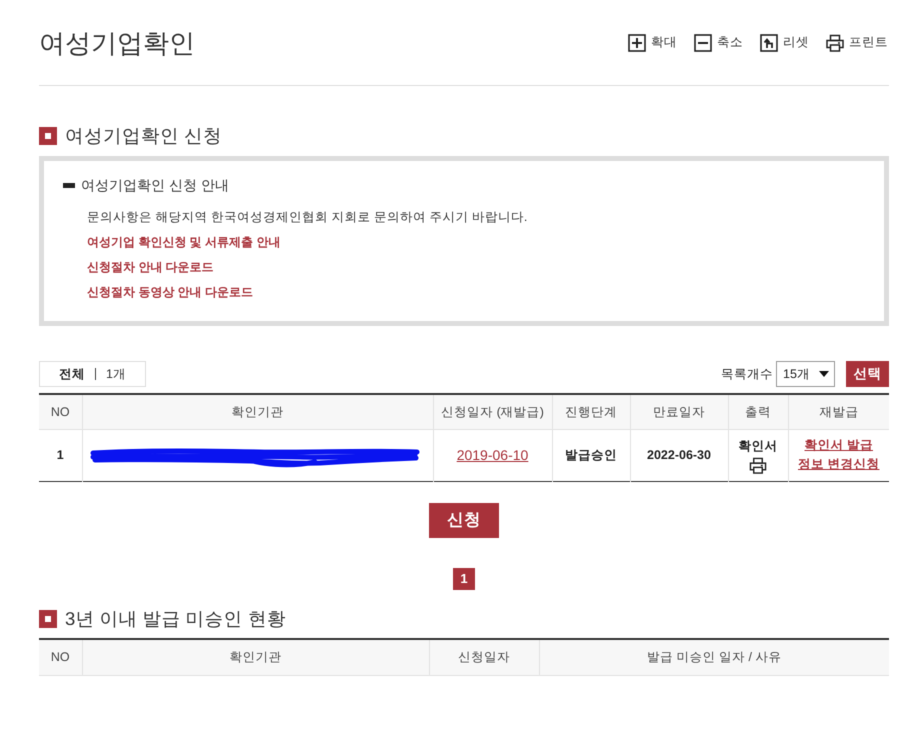 The height and width of the screenshot is (750, 923). I want to click on plus-square-icon, so click(637, 43).